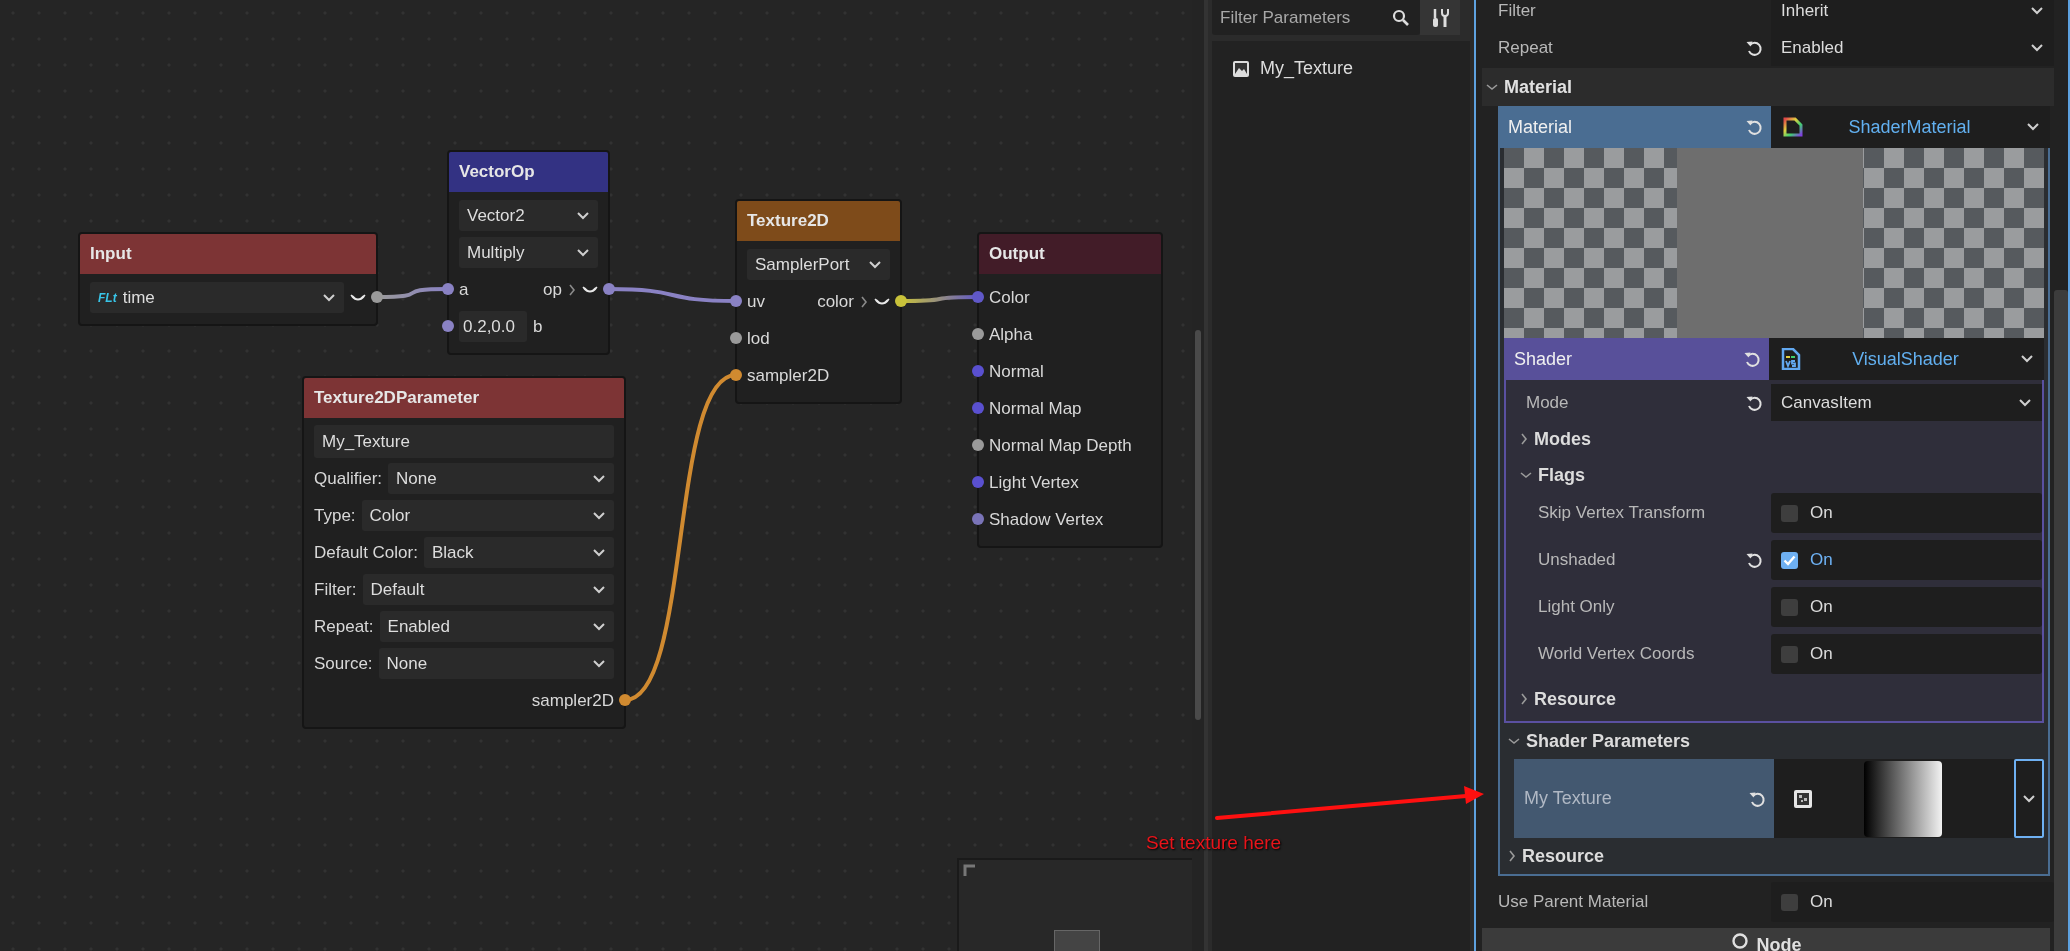  I want to click on text-field: My_Texture, so click(464, 441).